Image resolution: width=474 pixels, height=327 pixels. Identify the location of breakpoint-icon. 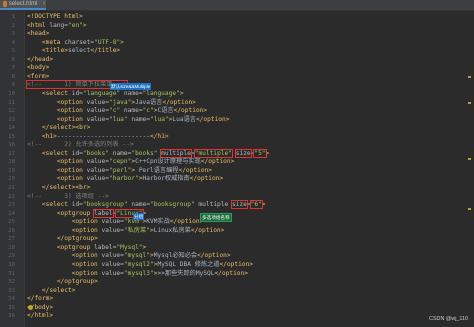
(30, 307).